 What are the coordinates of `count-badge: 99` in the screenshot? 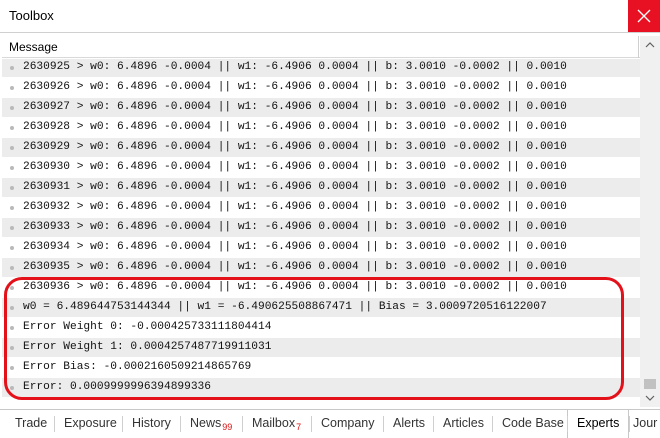 It's located at (227, 427).